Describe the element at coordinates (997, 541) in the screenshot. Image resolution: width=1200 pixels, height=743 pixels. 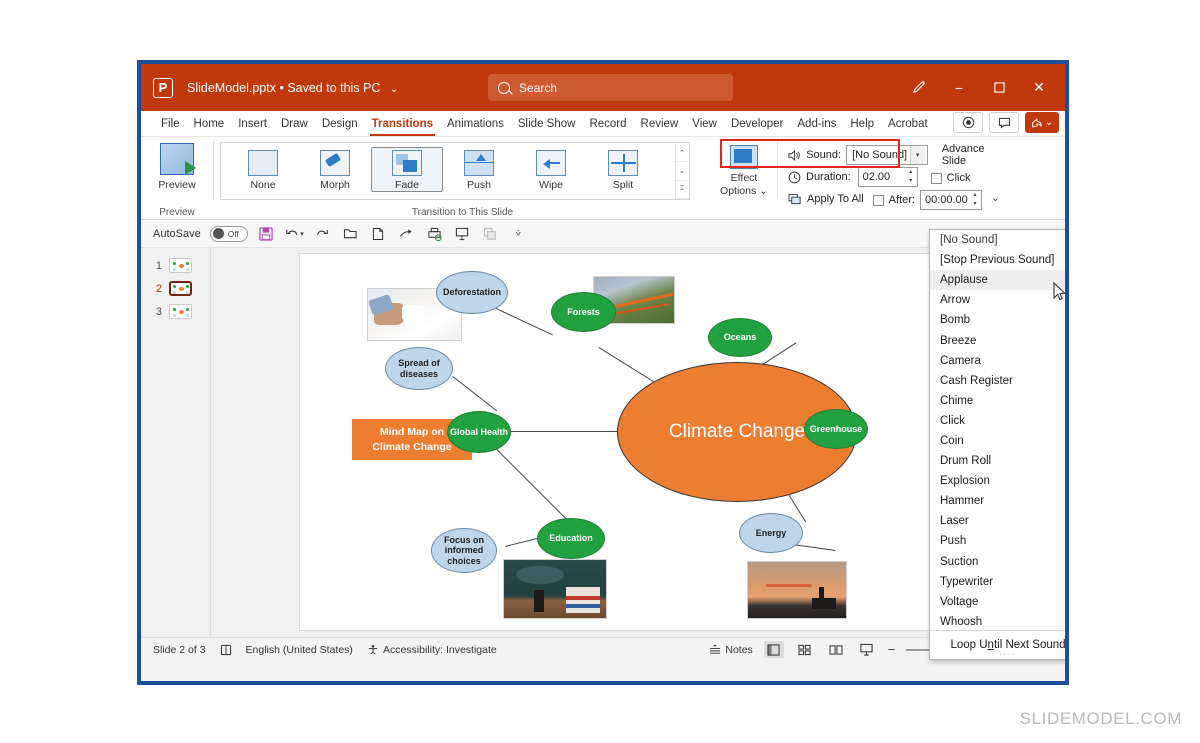
I see `dropdown-item-push: Push` at that location.